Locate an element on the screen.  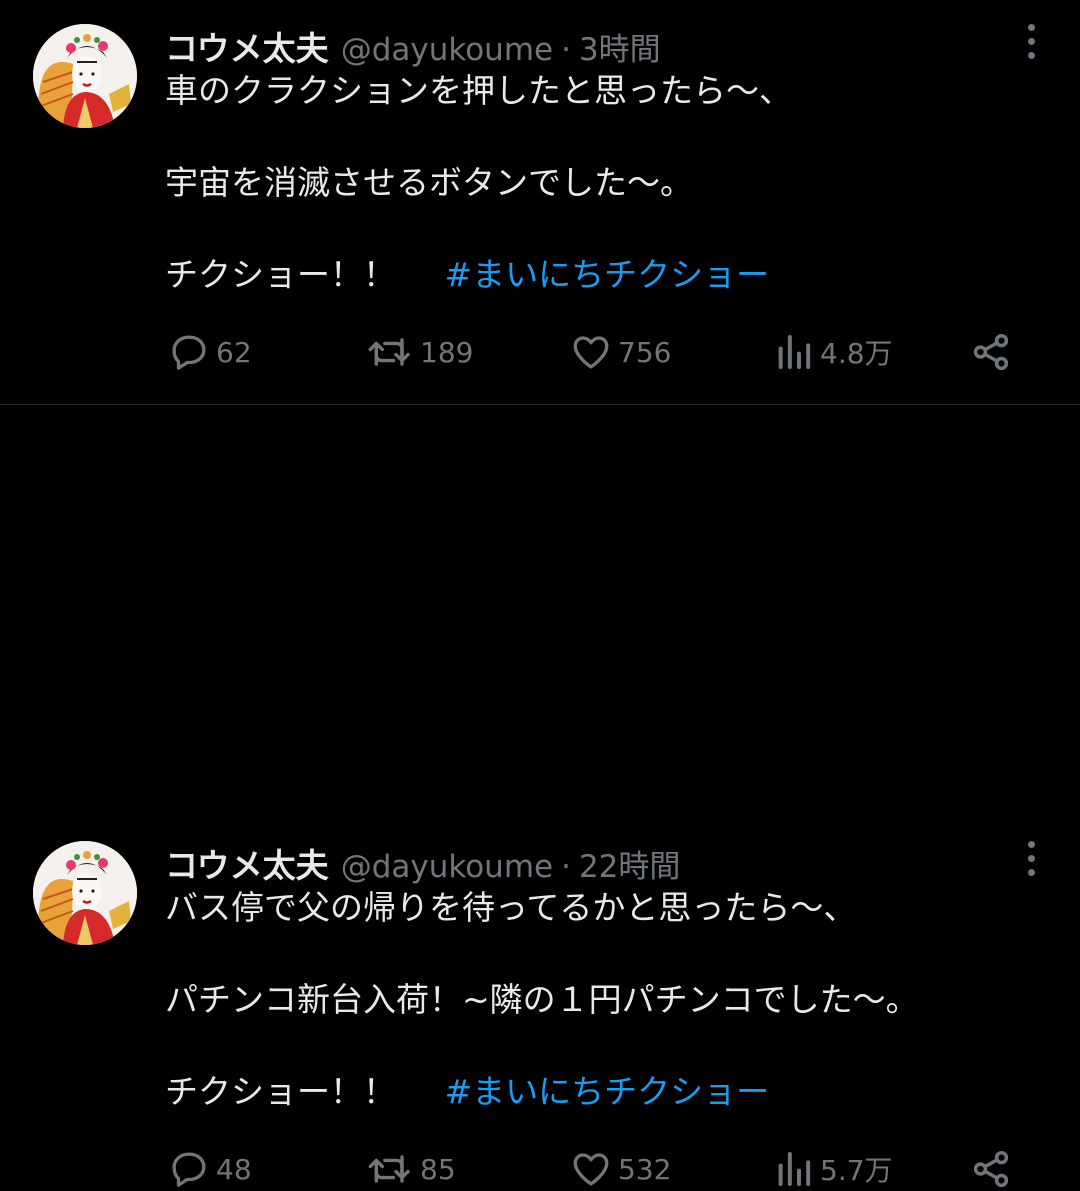
reply-count: 62 is located at coordinates (234, 352).